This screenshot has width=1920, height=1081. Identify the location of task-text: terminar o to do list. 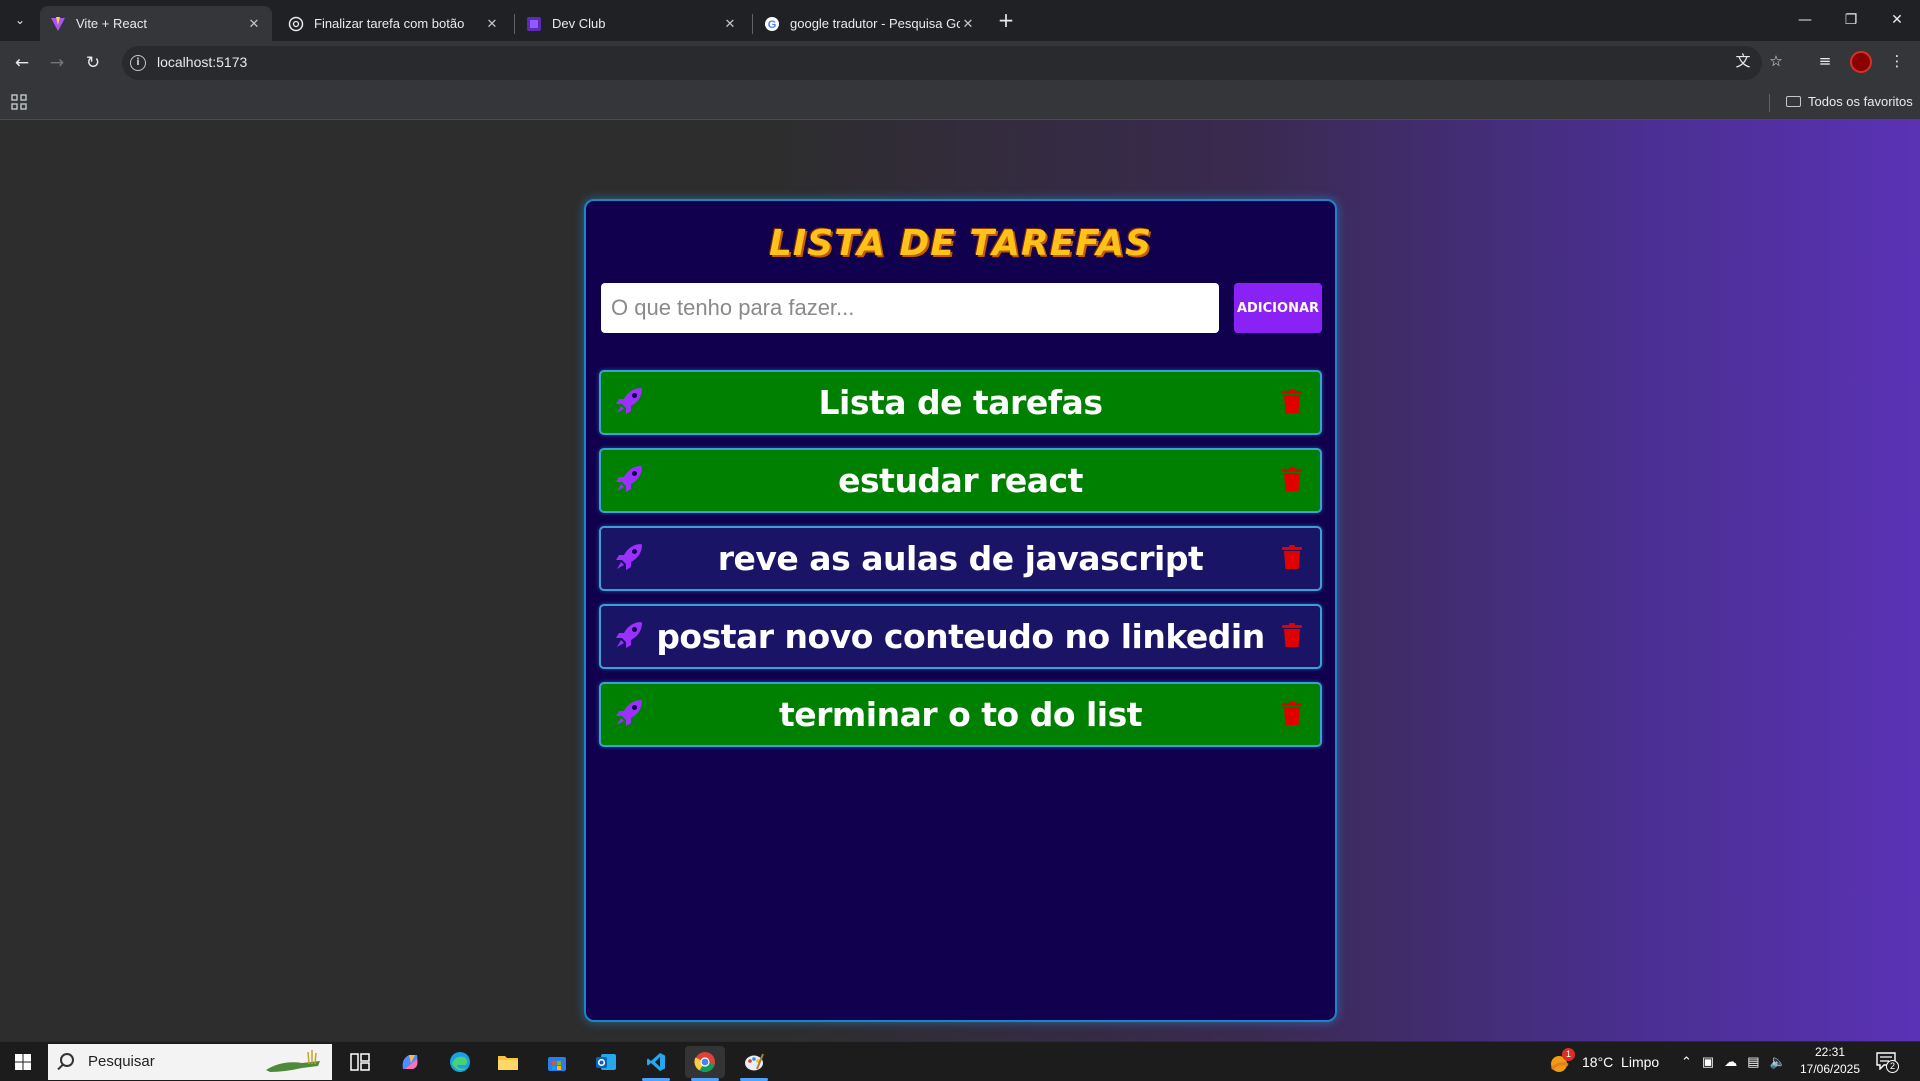
(960, 714).